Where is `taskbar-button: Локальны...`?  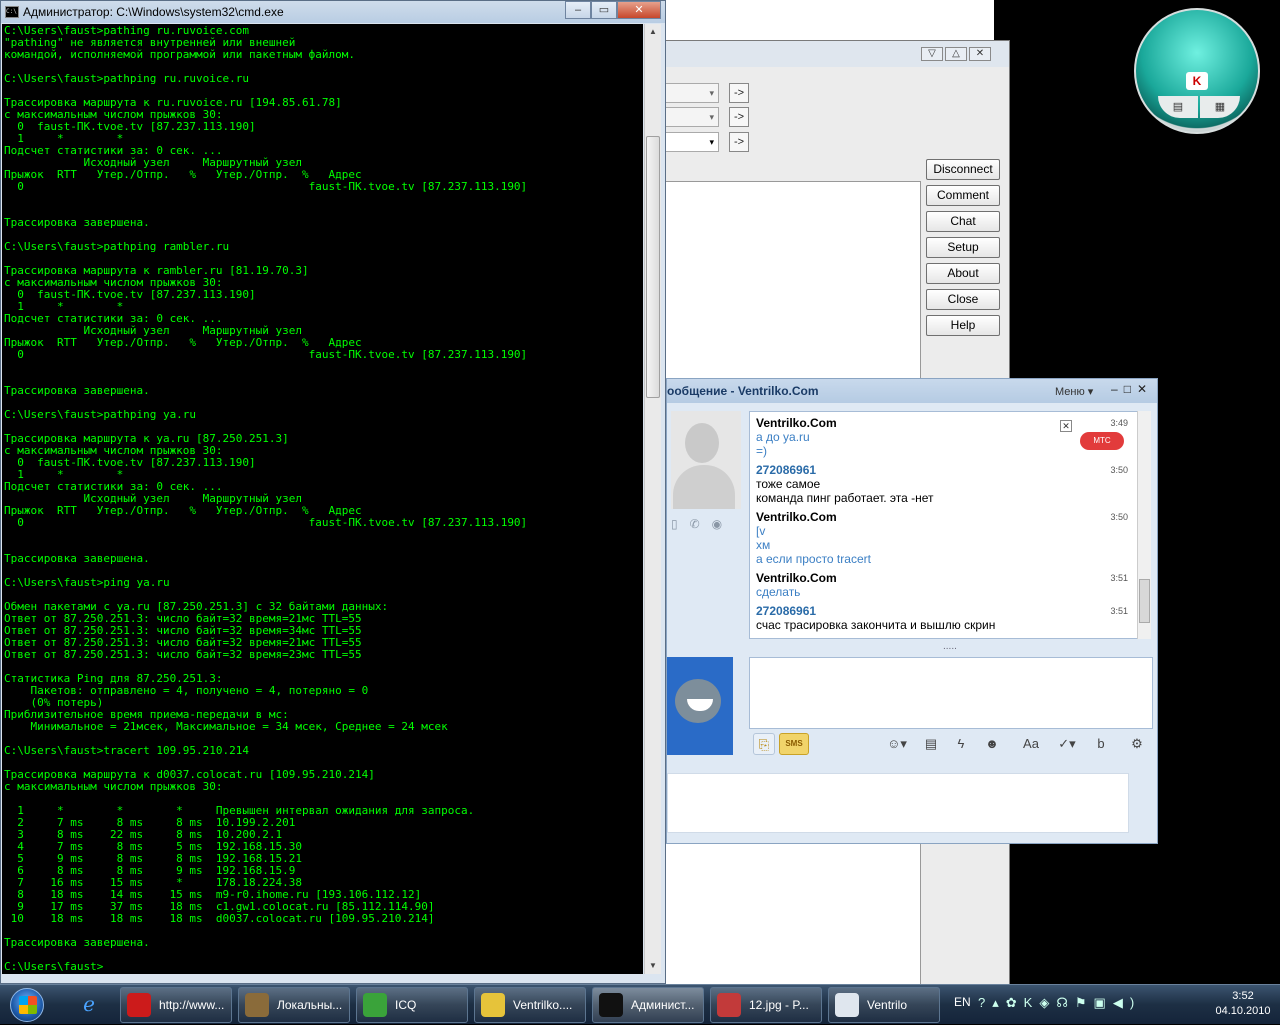 taskbar-button: Локальны... is located at coordinates (294, 1005).